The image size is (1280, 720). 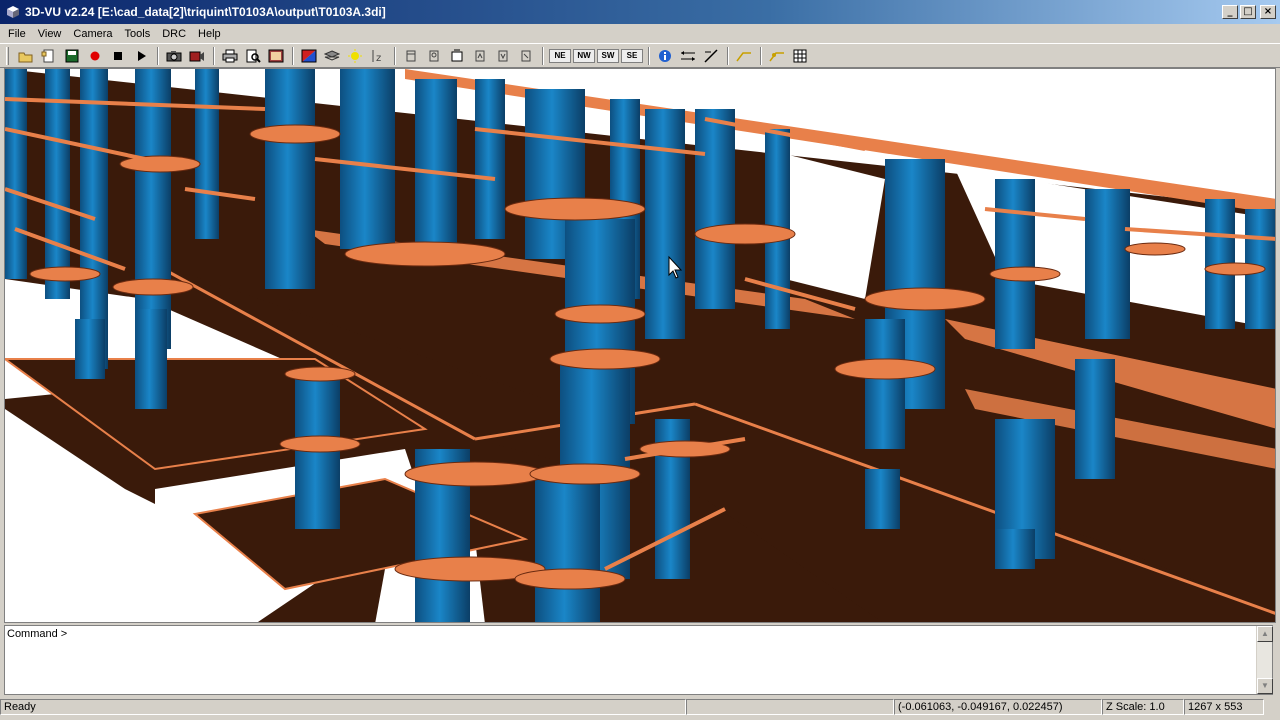 What do you see at coordinates (638, 660) in the screenshot?
I see `command-panel: Command > ▲ ▼` at bounding box center [638, 660].